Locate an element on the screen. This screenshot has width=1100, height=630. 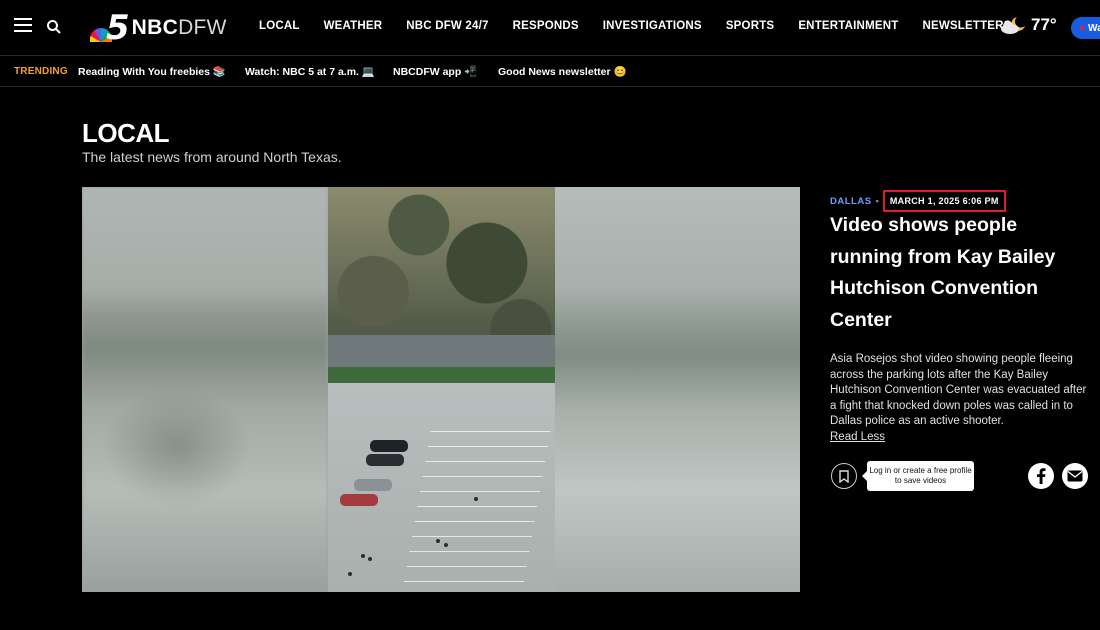
article-kicker: DALLAS • MARCH 1, 2025 6:06 PM is located at coordinates (918, 201).